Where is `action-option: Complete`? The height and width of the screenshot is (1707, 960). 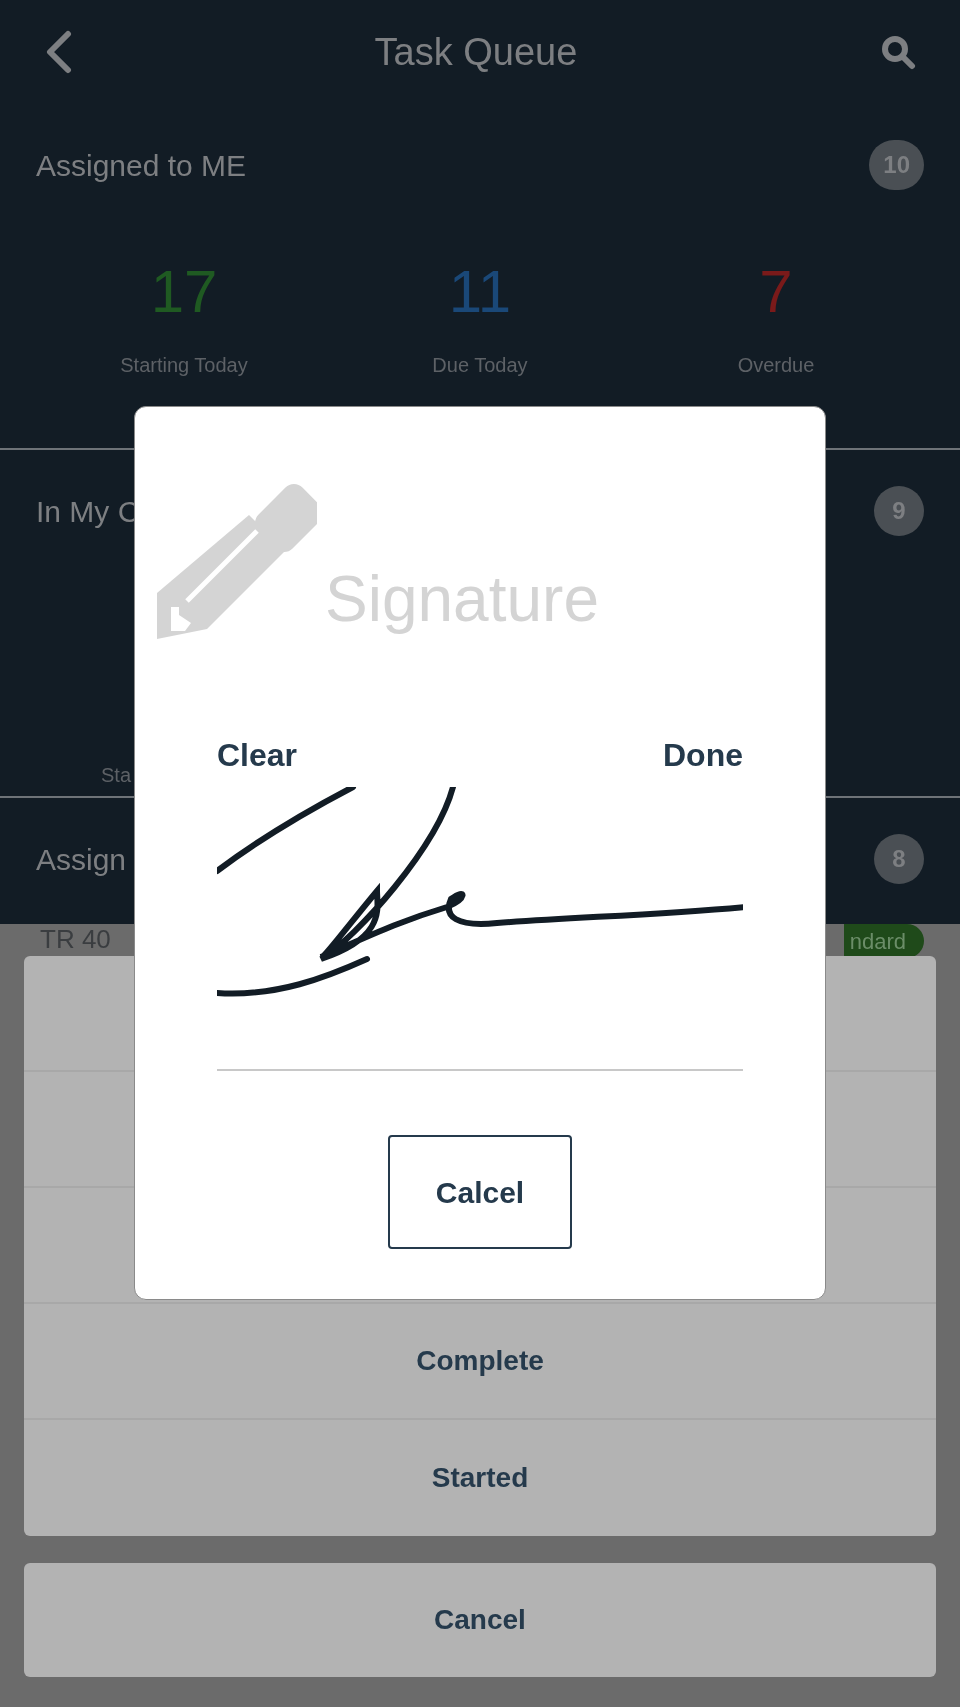 action-option: Complete is located at coordinates (480, 1362).